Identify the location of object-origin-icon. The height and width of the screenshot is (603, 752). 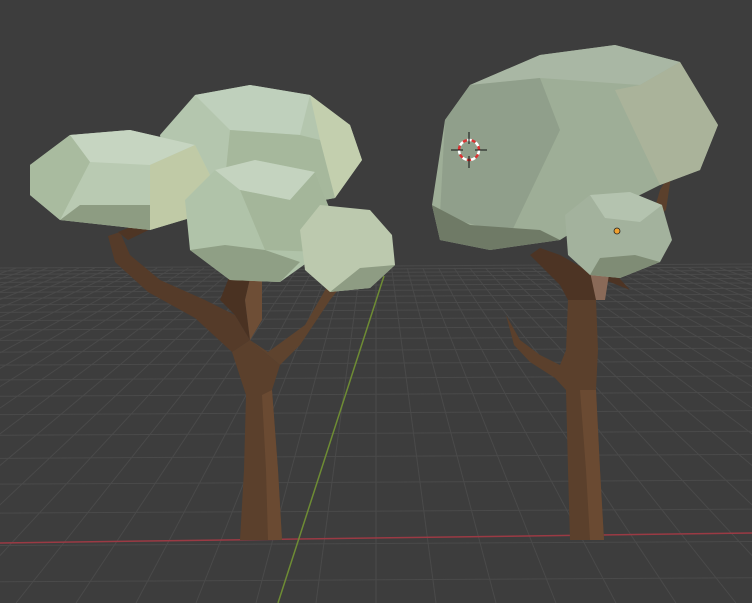
(617, 231).